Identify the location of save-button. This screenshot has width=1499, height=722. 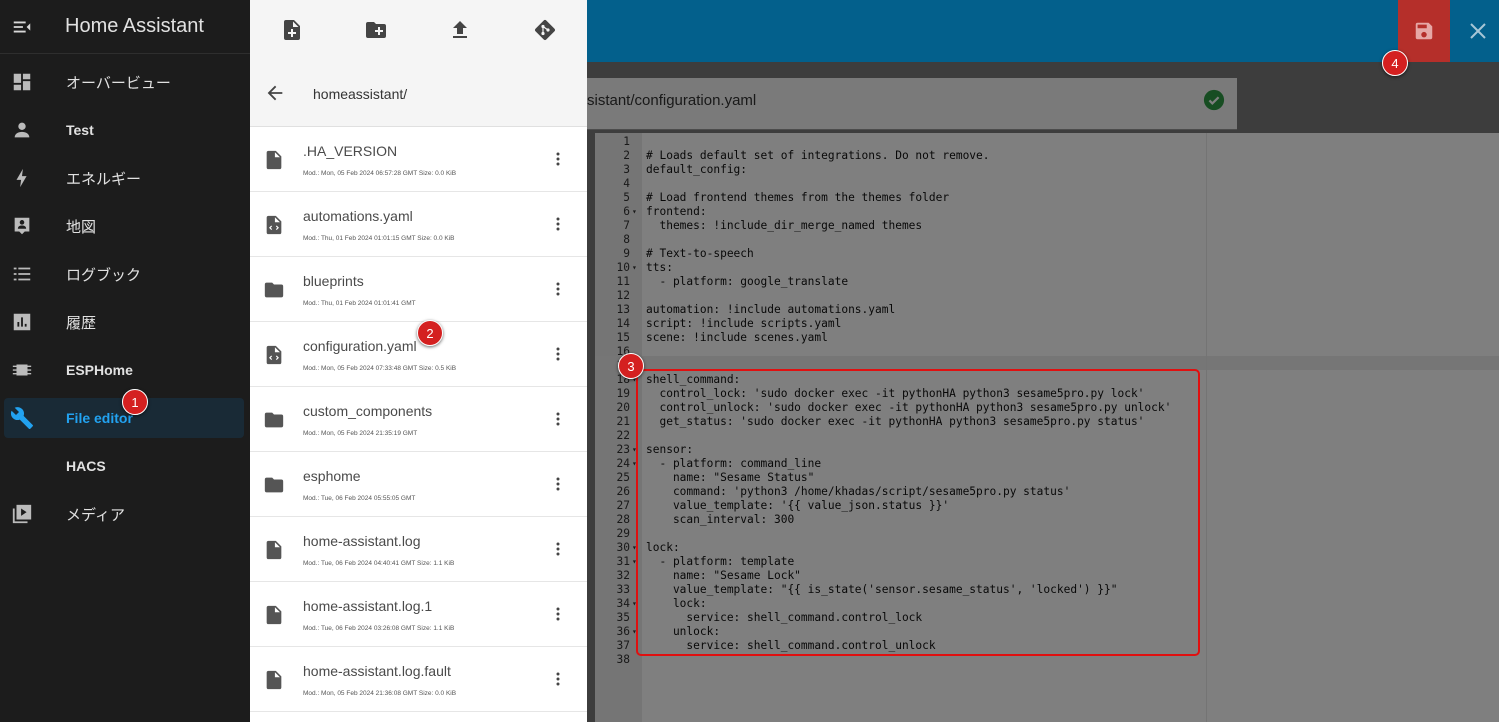
(1424, 31).